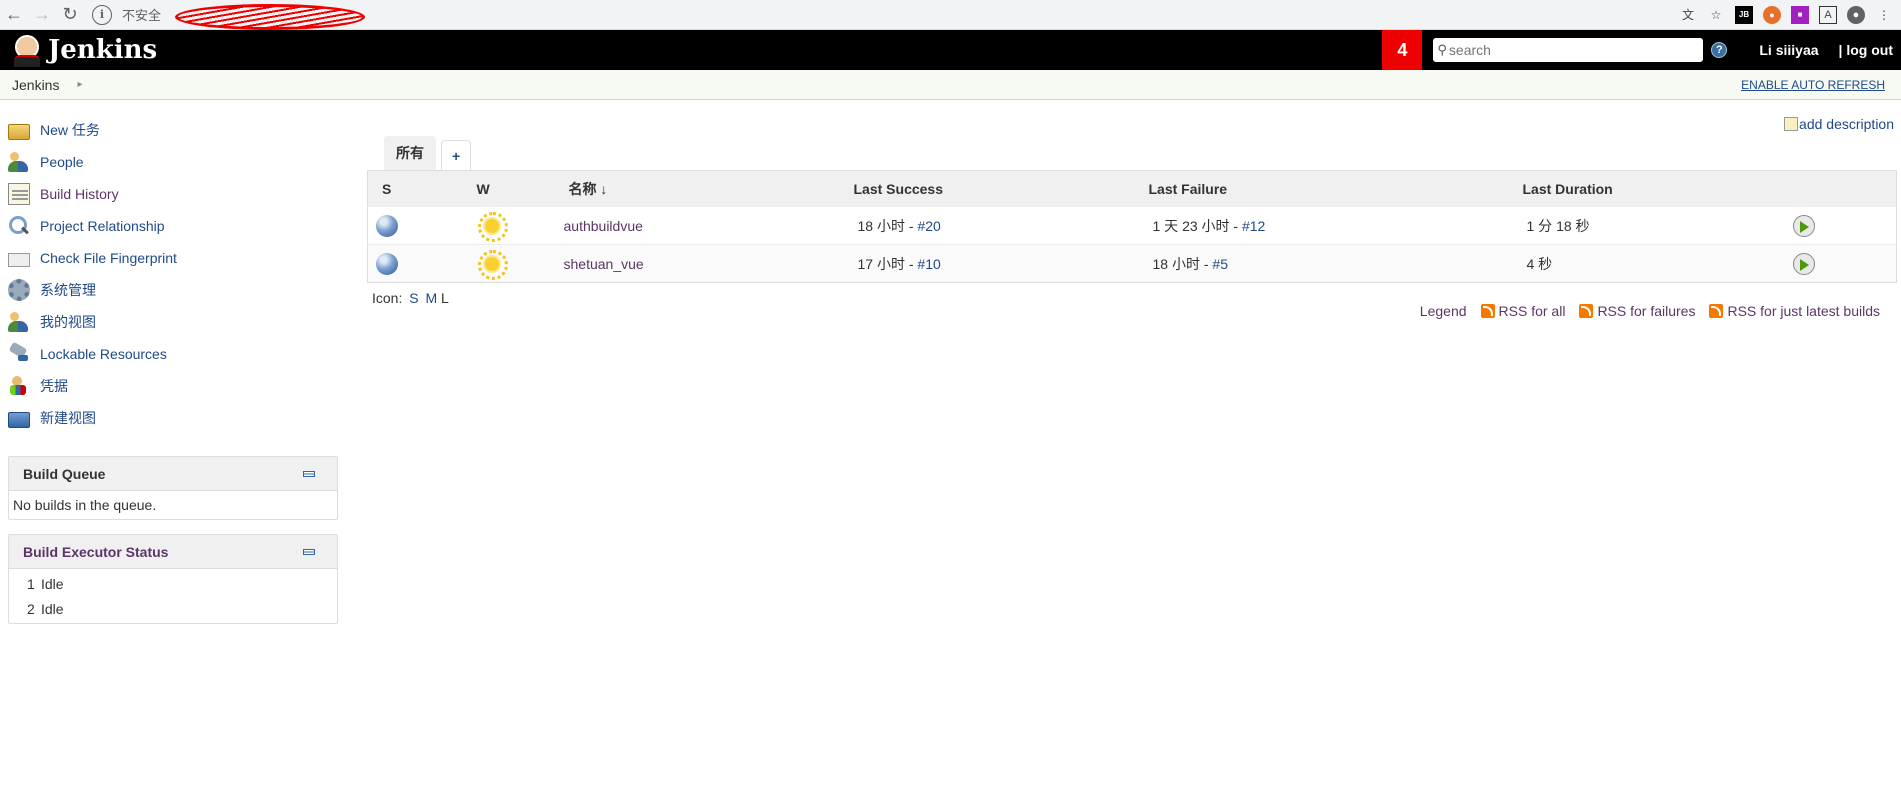  I want to click on user-link: Li siiiyaa, so click(1788, 50).